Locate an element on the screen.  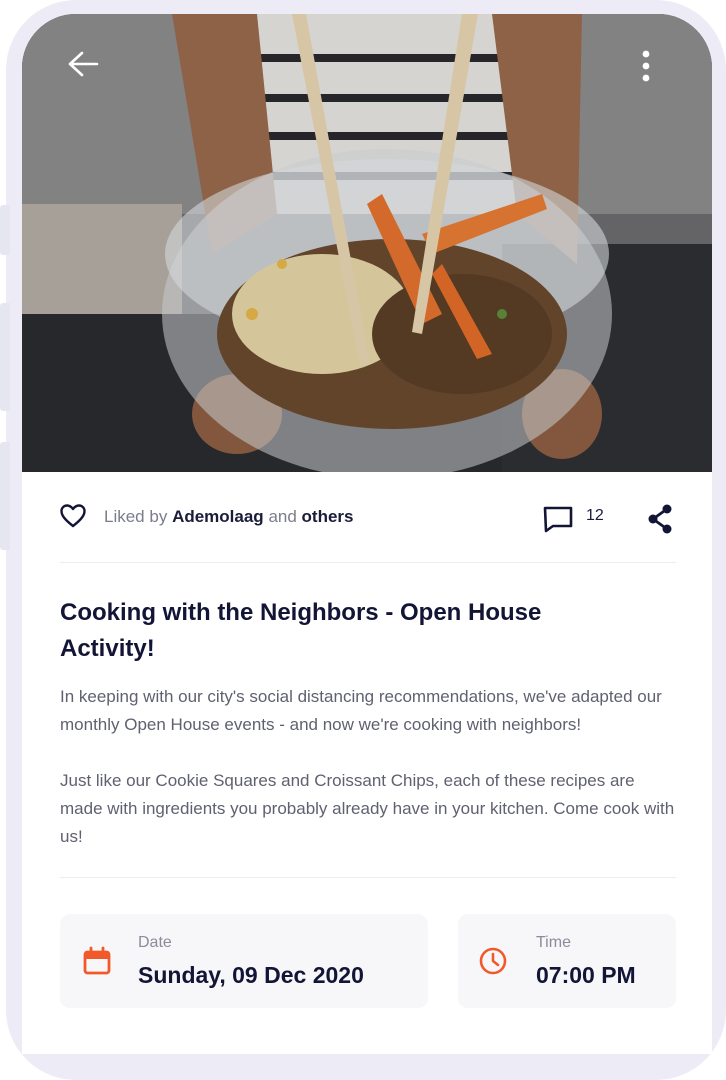
time-value: 07:00 PM is located at coordinates (586, 975).